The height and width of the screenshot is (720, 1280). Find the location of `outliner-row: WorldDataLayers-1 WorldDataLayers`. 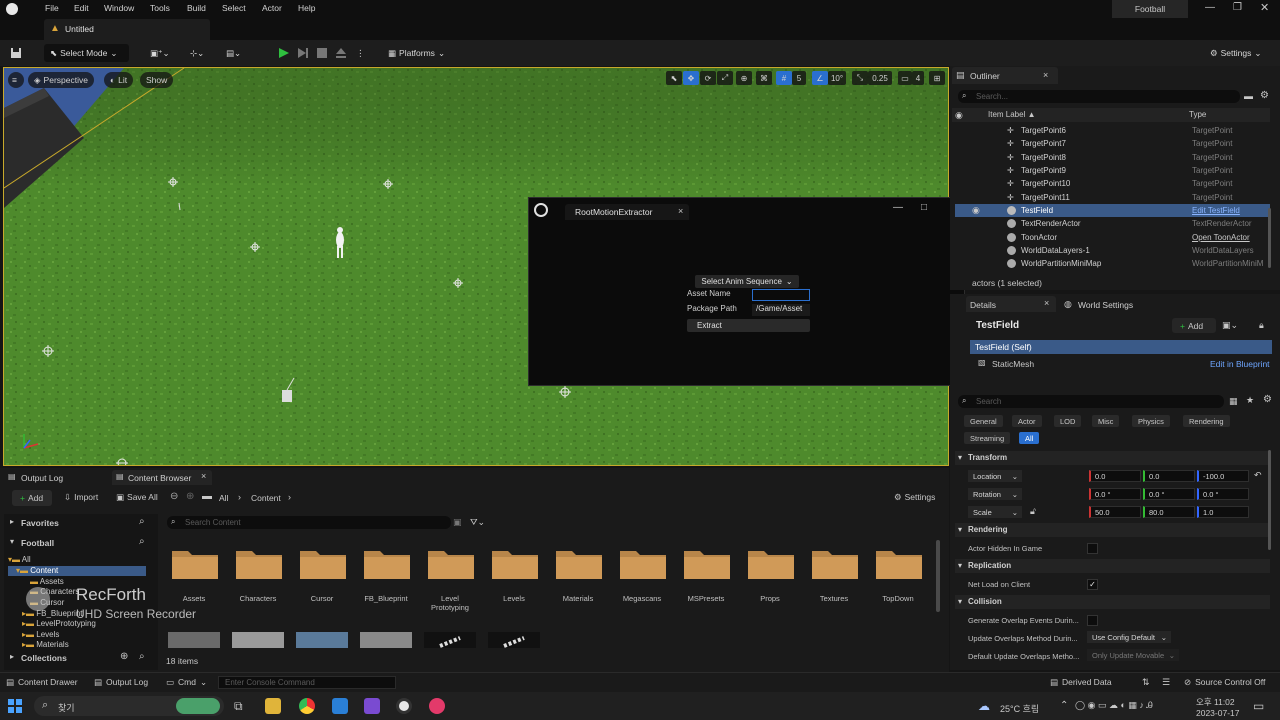

outliner-row: WorldDataLayers-1 WorldDataLayers is located at coordinates (1112, 250).